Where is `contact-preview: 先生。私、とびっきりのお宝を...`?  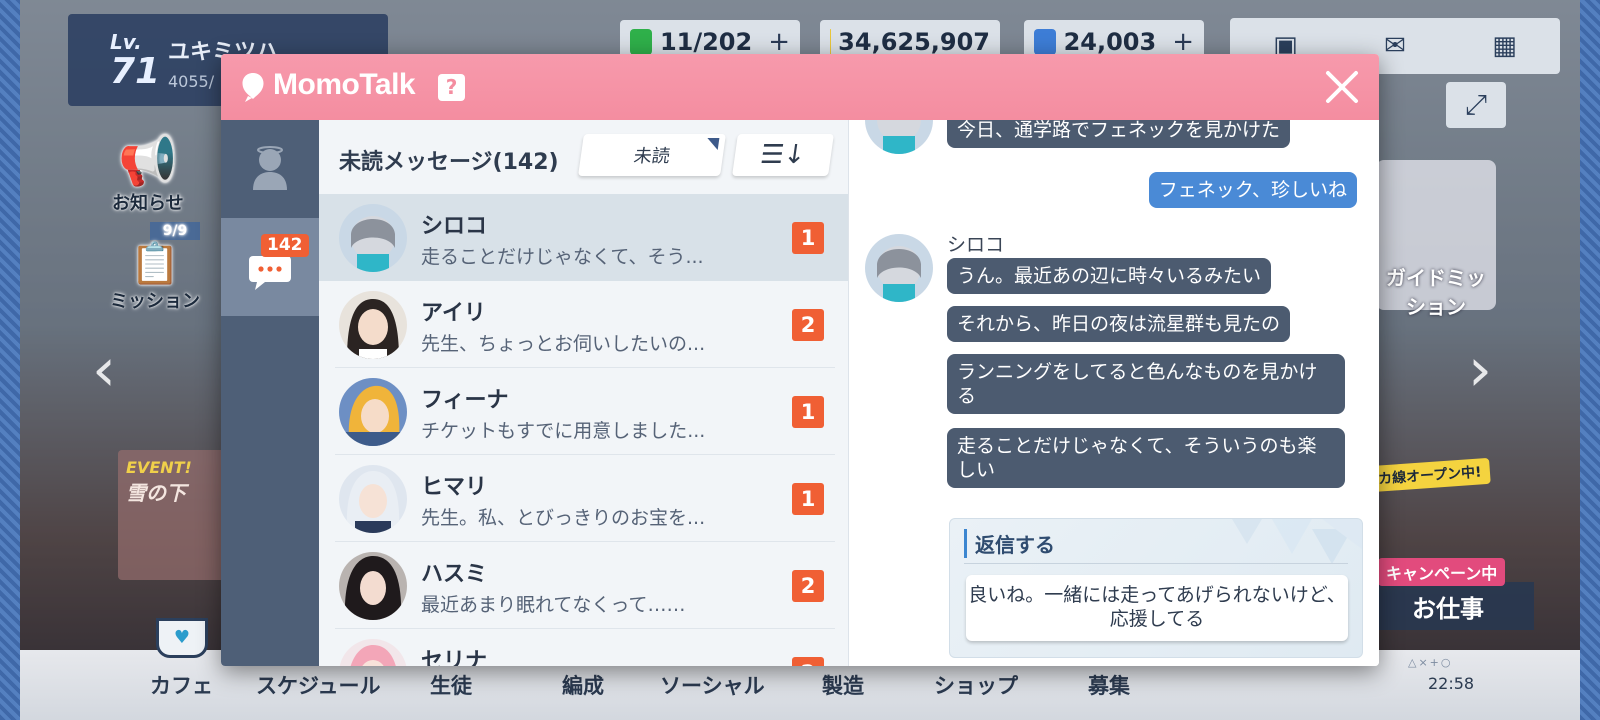 contact-preview: 先生。私、とびっきりのお宝を... is located at coordinates (563, 518).